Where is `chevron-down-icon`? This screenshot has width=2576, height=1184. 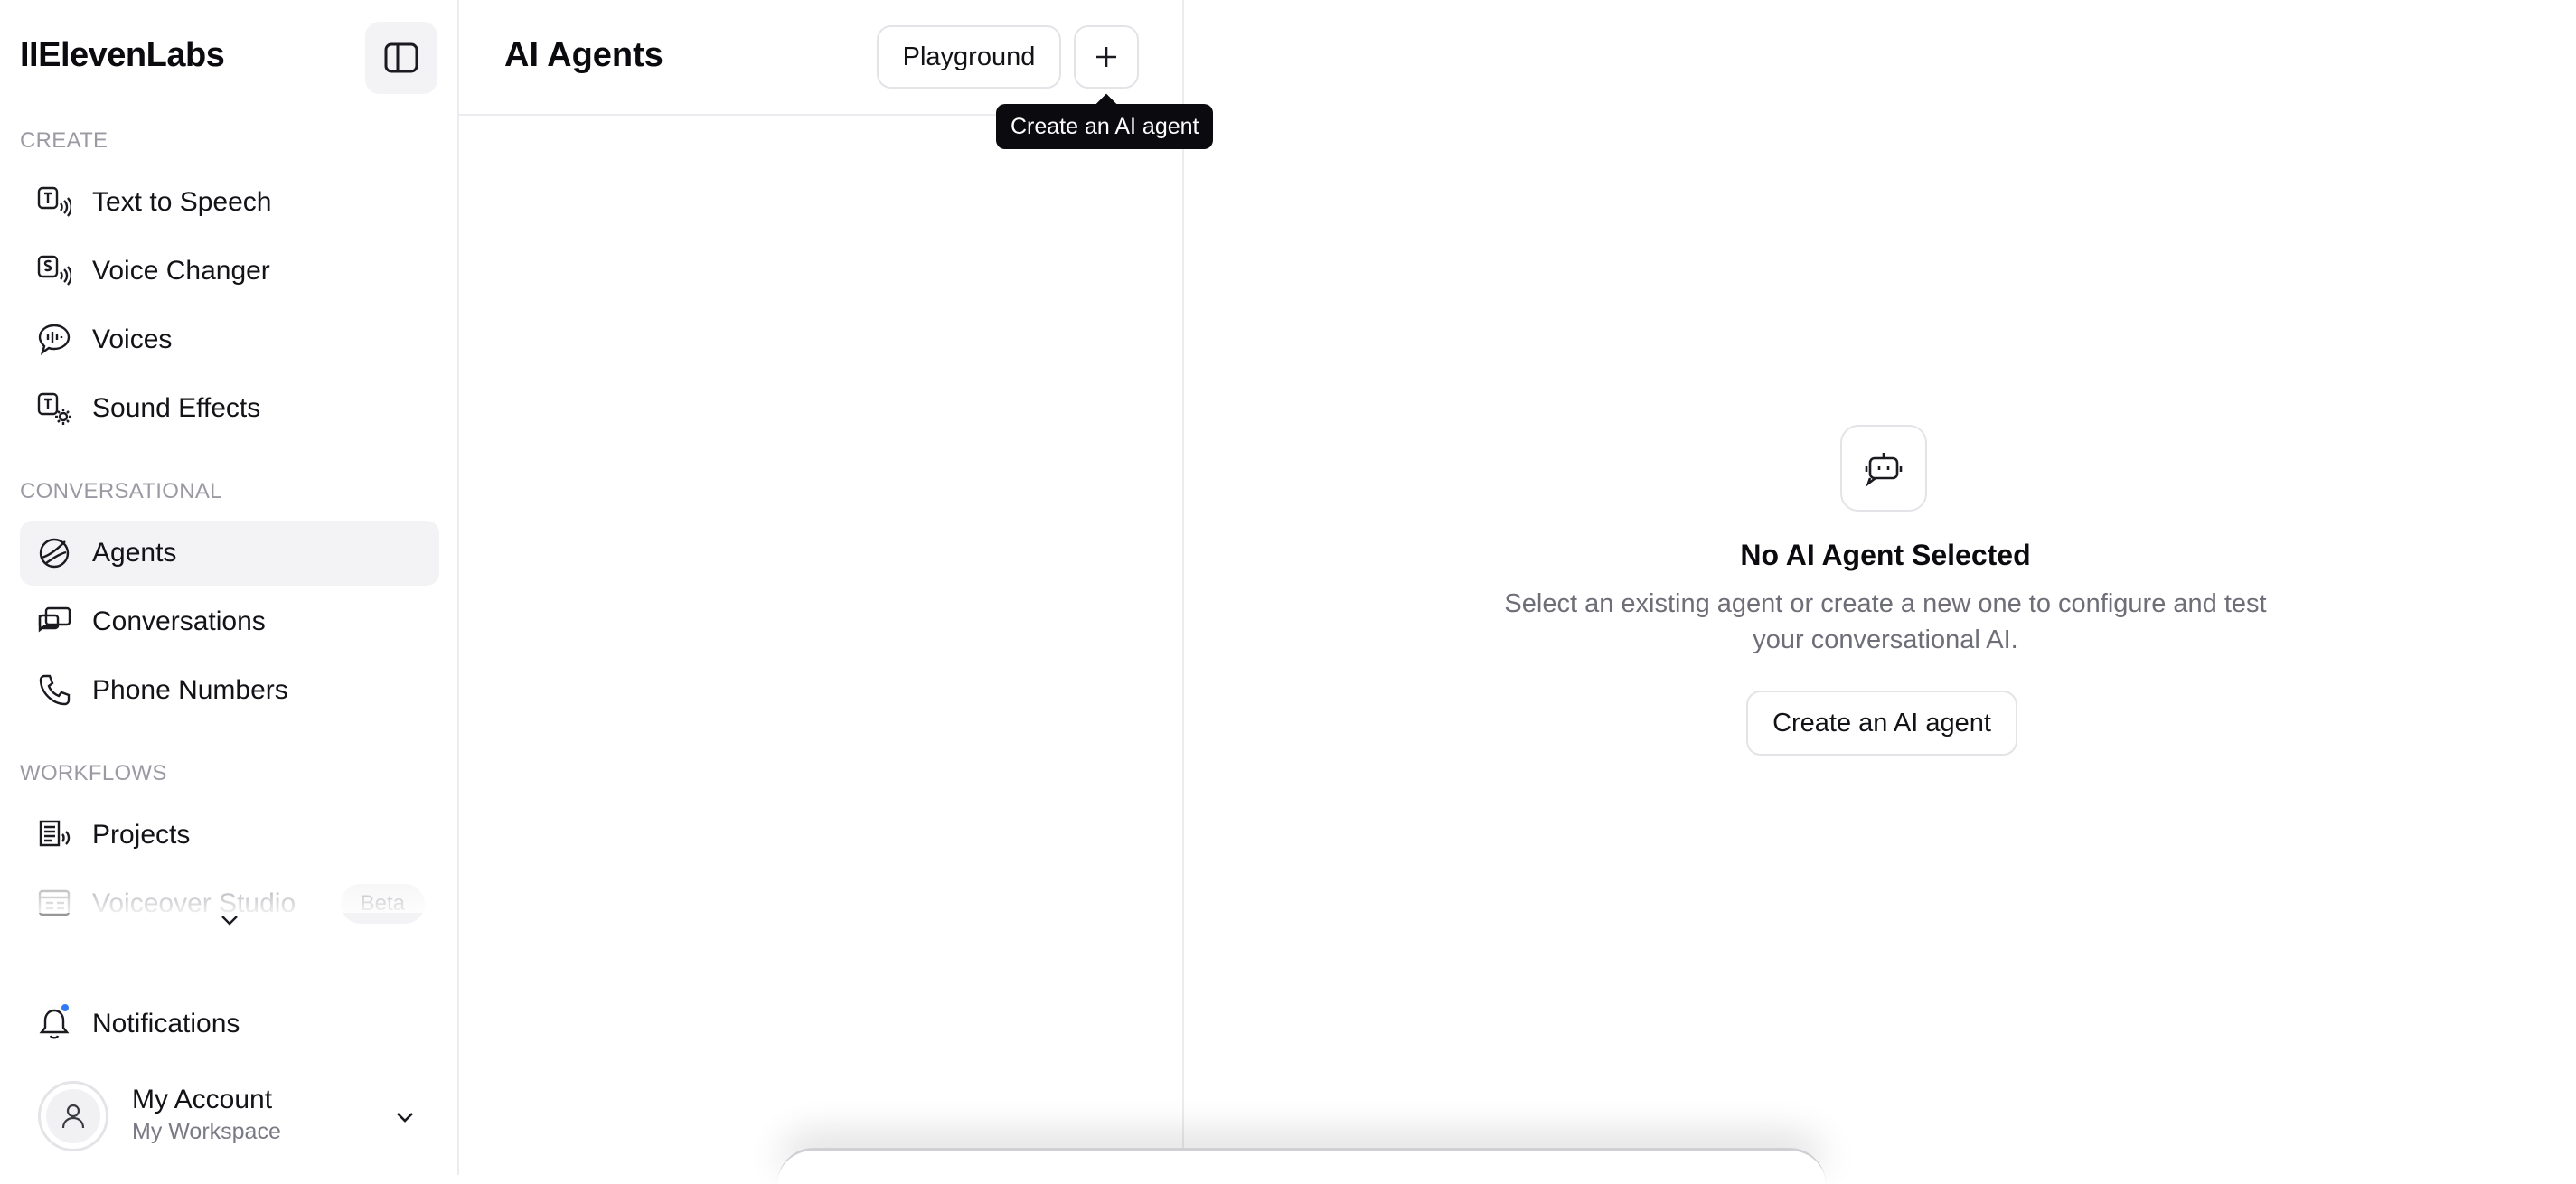
chevron-down-icon is located at coordinates (405, 1117).